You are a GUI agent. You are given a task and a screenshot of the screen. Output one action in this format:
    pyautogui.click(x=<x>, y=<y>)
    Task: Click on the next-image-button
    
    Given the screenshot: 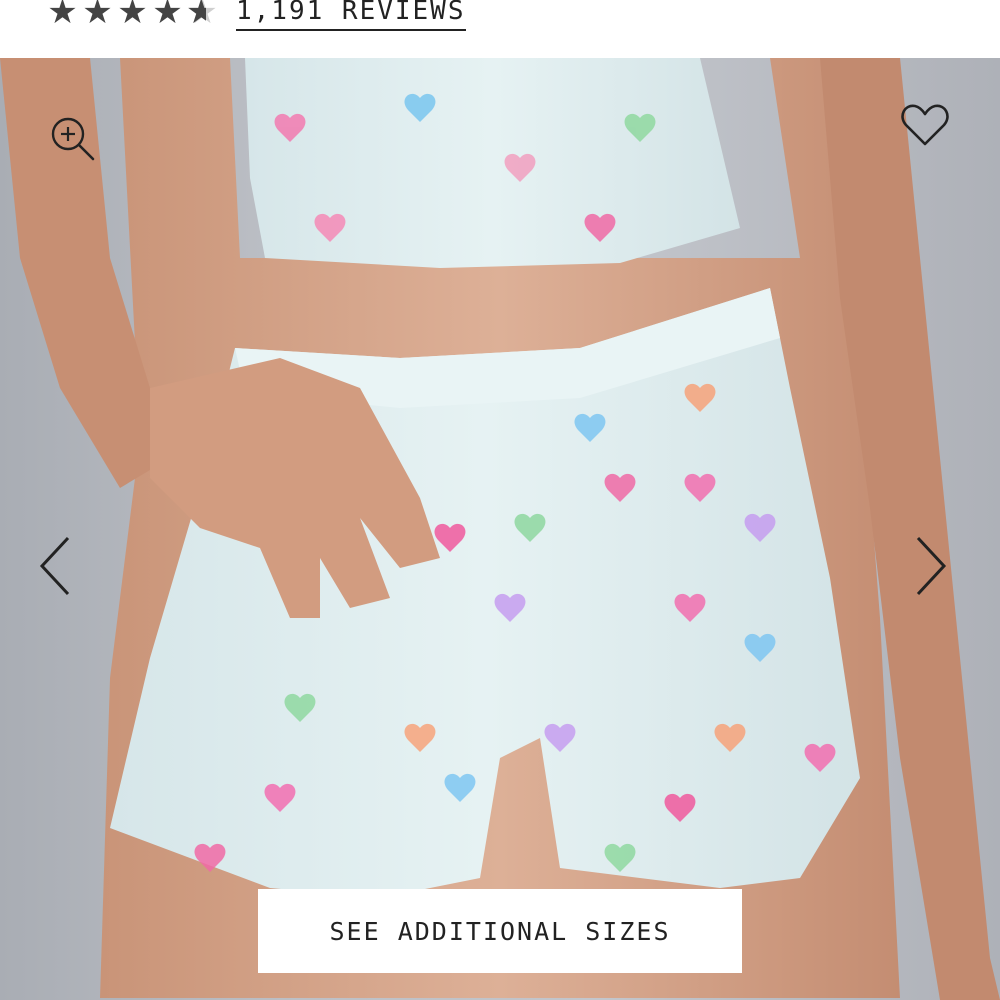 What is the action you would take?
    pyautogui.click(x=939, y=570)
    